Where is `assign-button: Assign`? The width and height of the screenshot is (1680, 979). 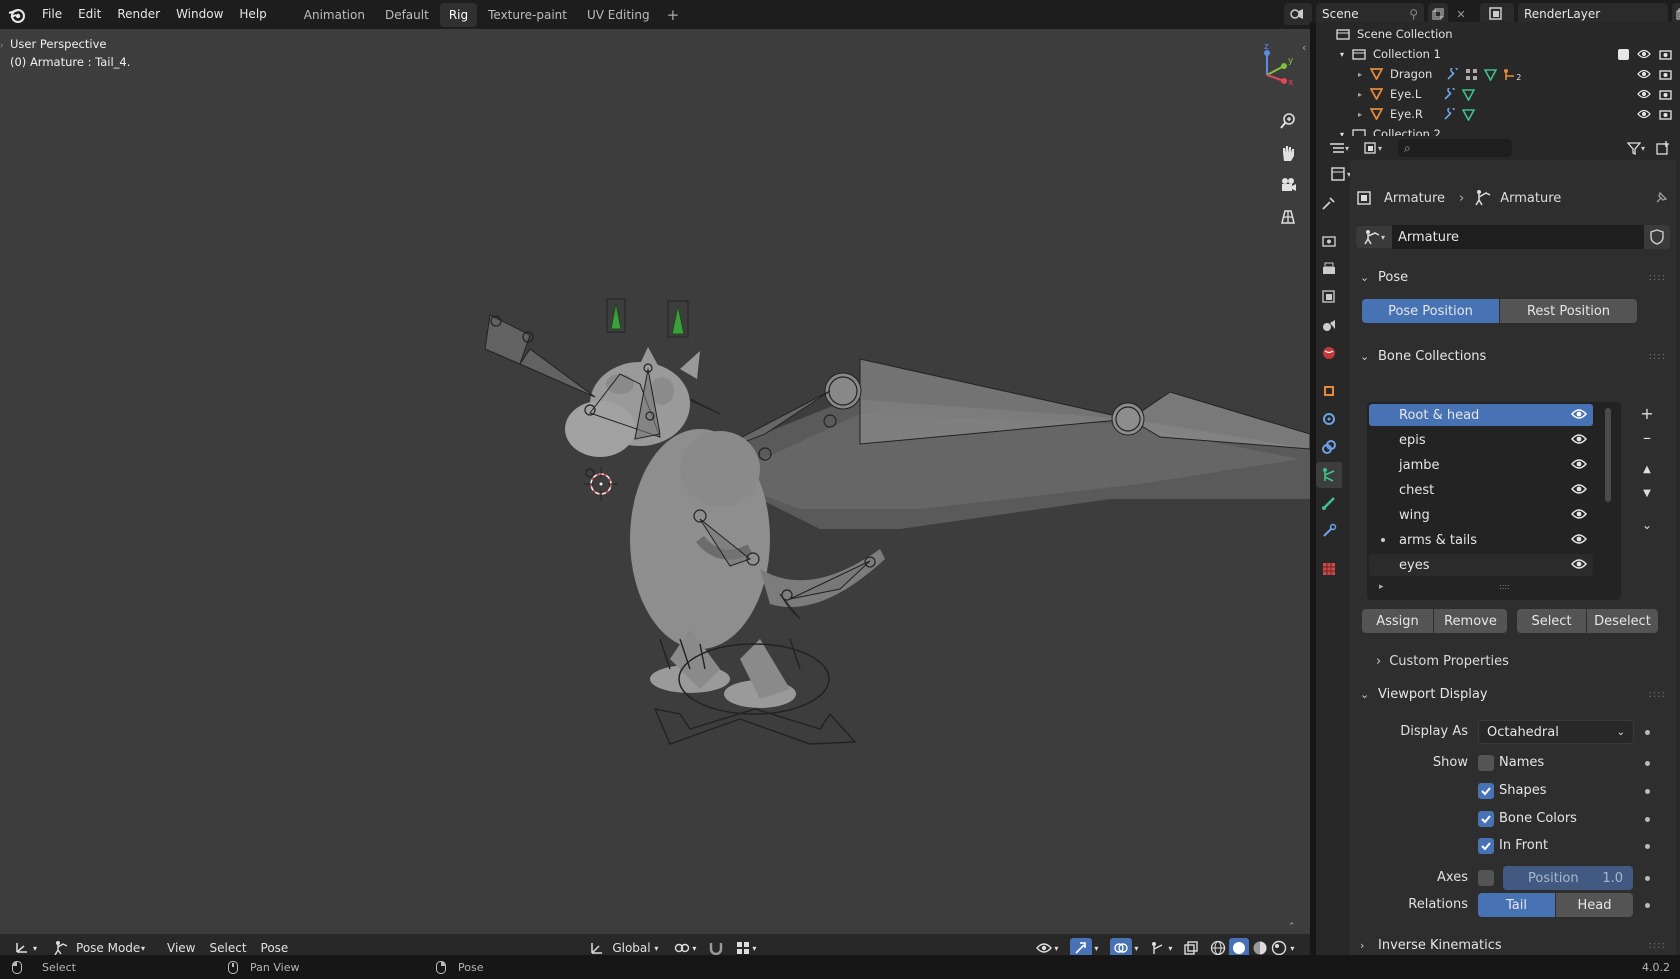 assign-button: Assign is located at coordinates (1397, 621).